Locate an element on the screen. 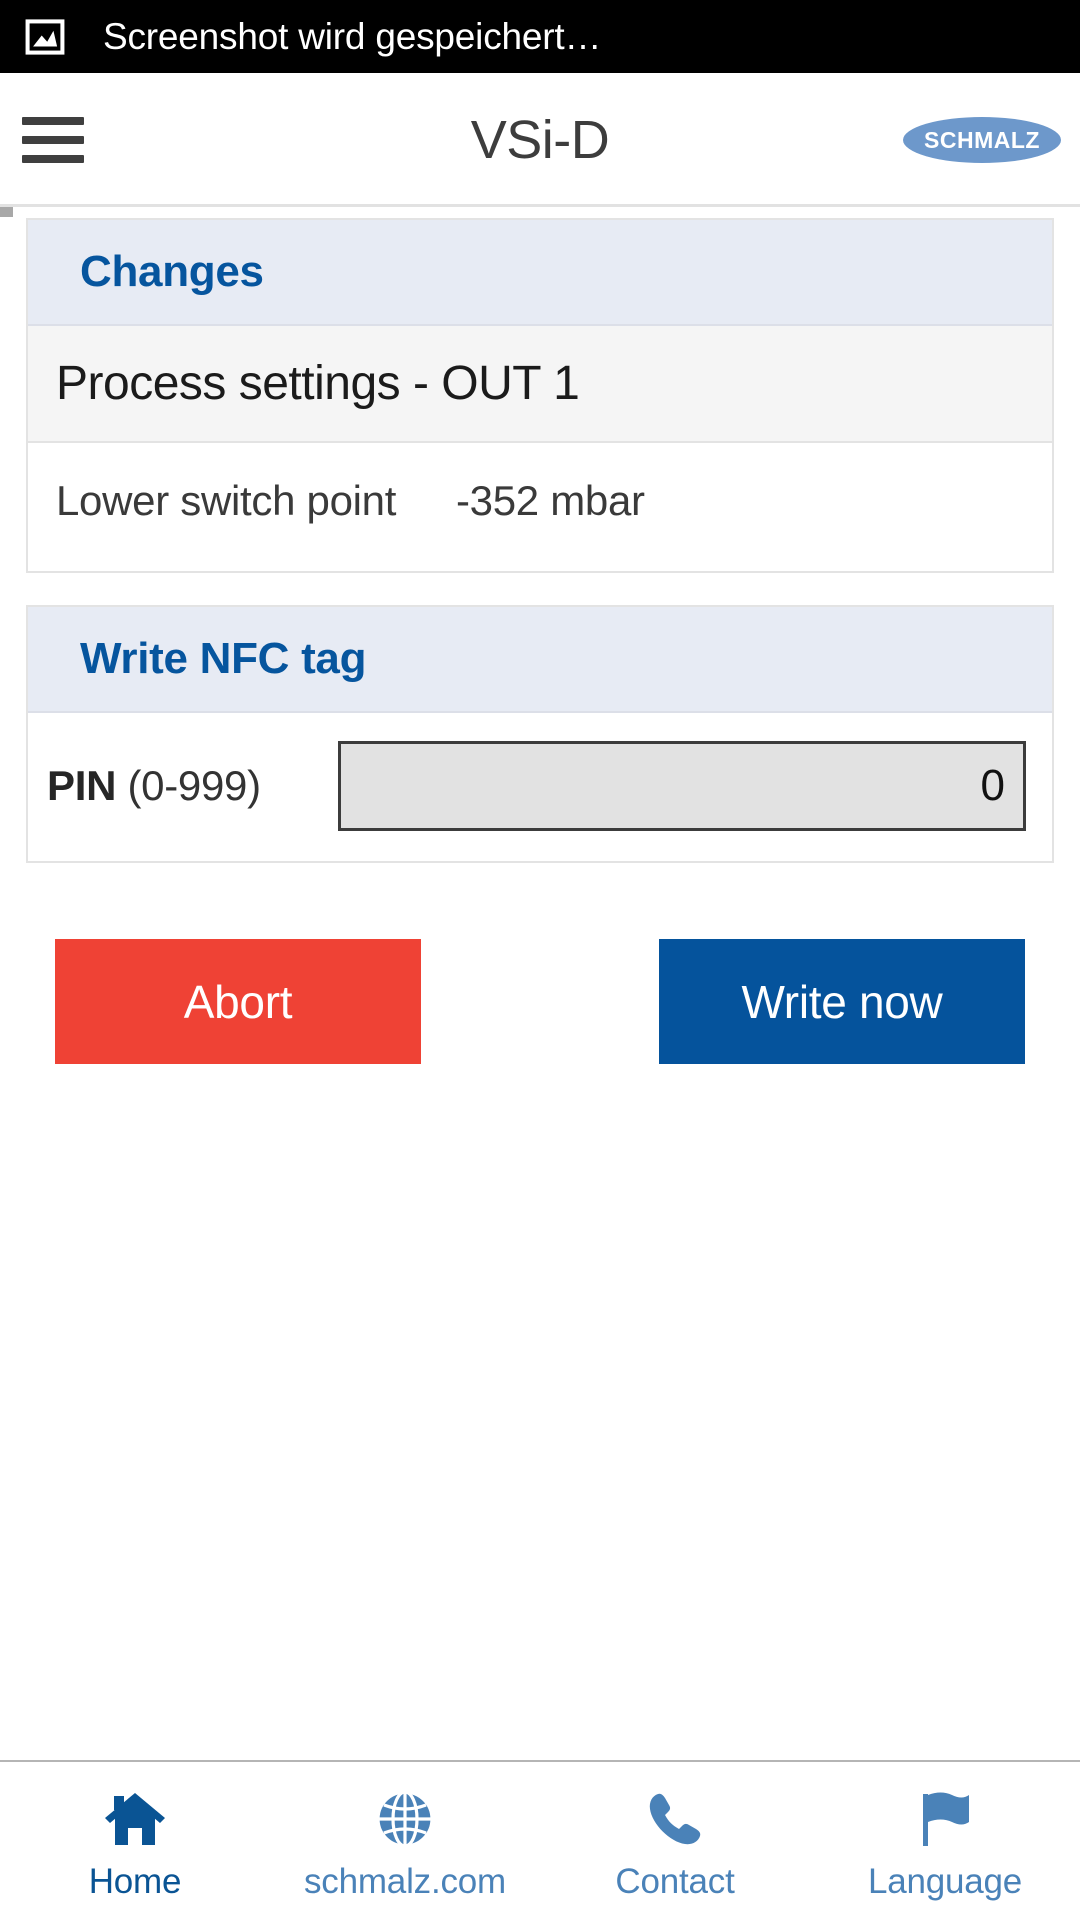 The height and width of the screenshot is (1920, 1080). abort-button: Abort is located at coordinates (238, 1001).